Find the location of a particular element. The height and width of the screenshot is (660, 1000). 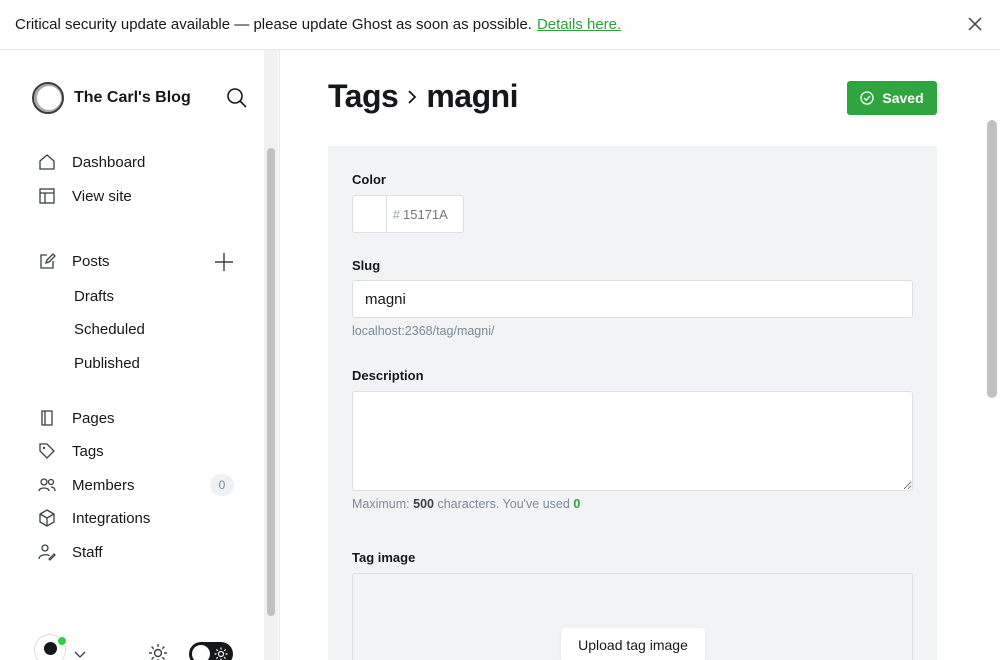

color-field: # is located at coordinates (408, 214).